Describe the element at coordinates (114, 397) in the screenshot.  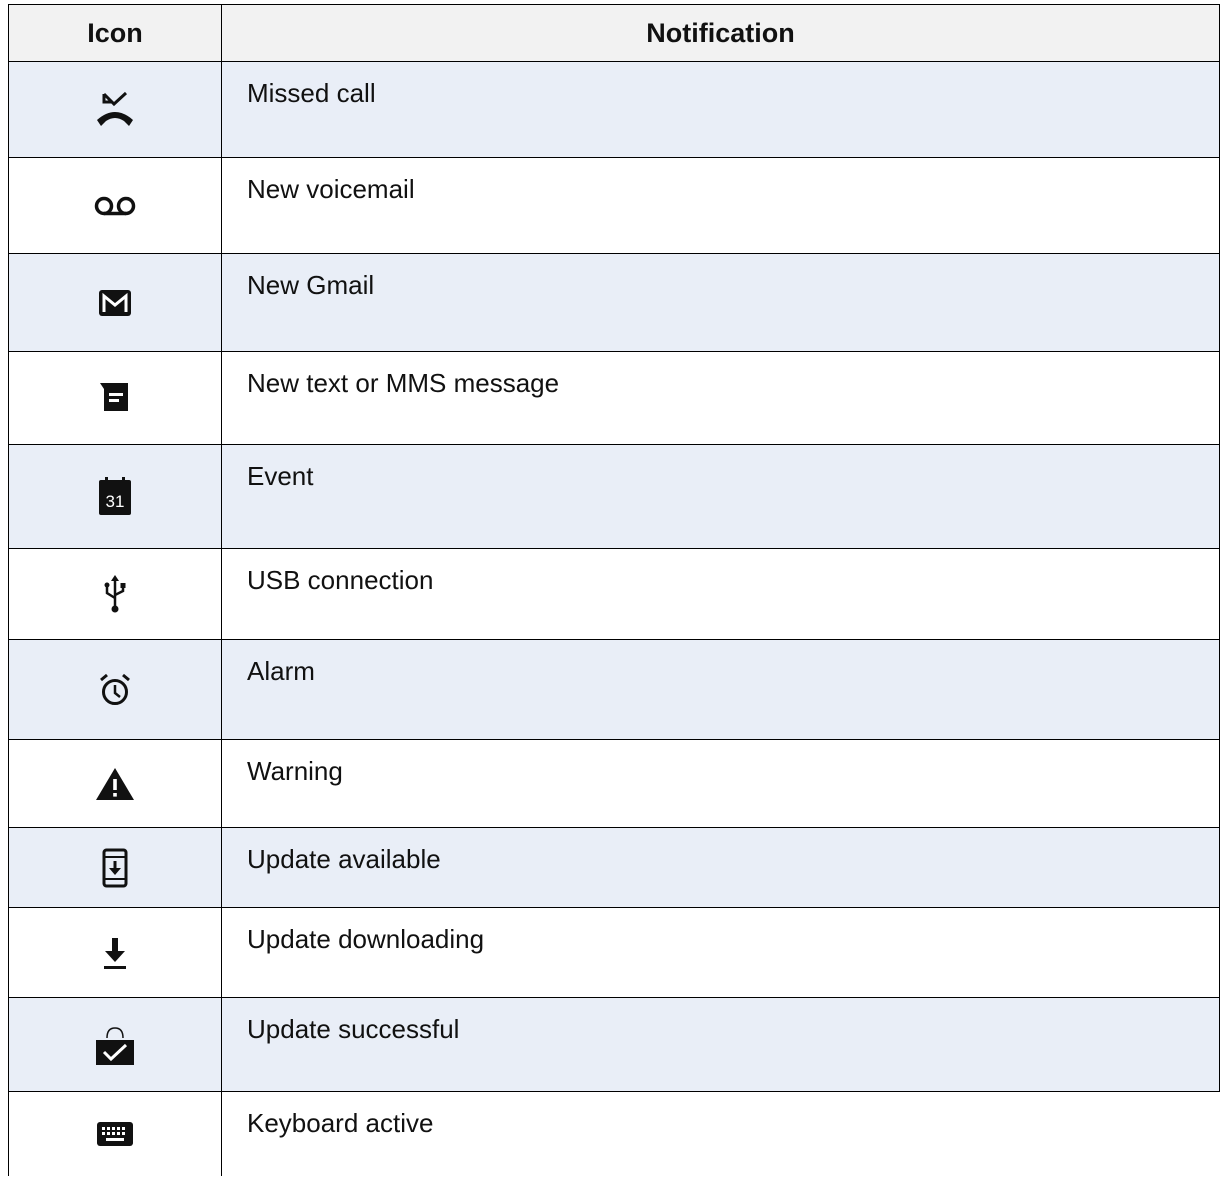
I see `message-icon` at that location.